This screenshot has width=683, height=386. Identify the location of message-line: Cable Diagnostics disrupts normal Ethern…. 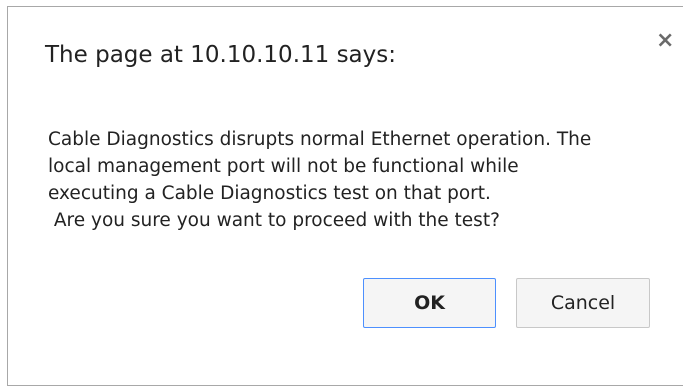
(320, 139).